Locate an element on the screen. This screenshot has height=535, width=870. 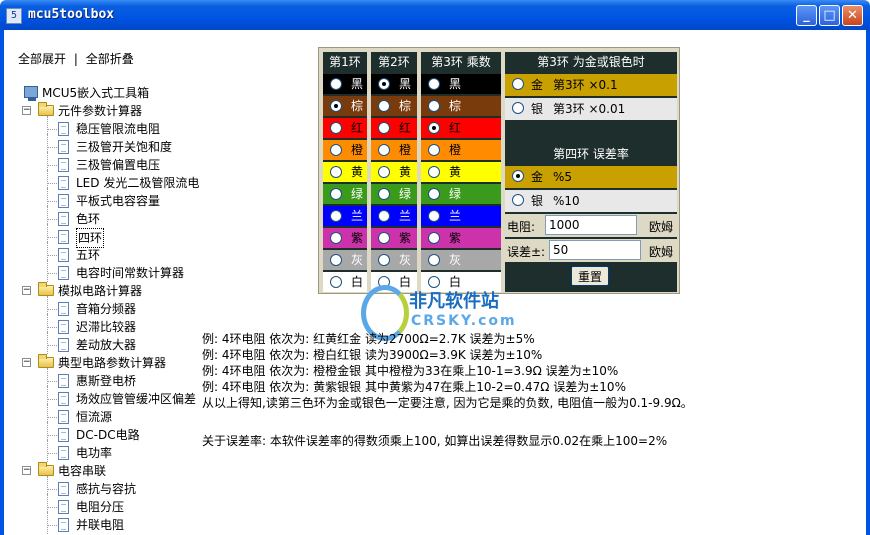
collapse-all-link: 全部折叠 is located at coordinates (110, 59).